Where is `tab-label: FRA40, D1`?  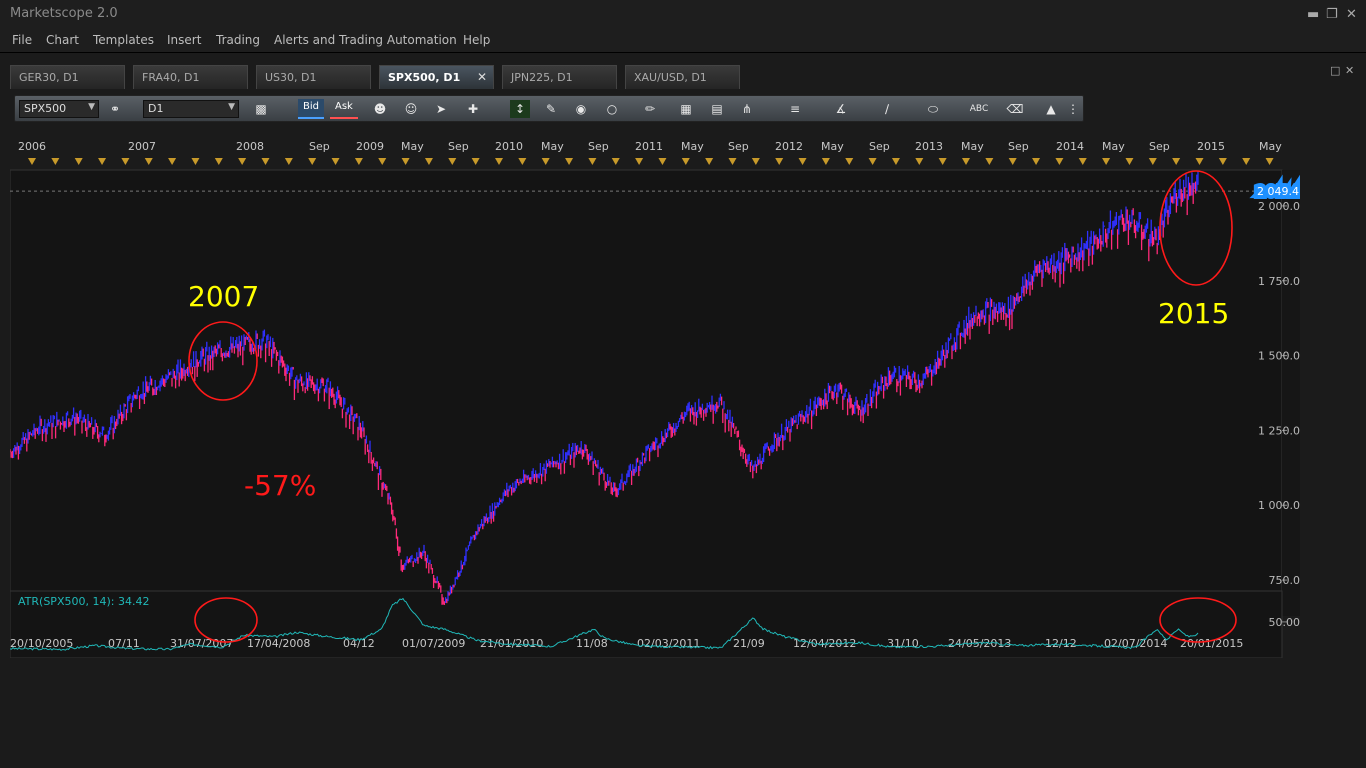 tab-label: FRA40, D1 is located at coordinates (171, 77).